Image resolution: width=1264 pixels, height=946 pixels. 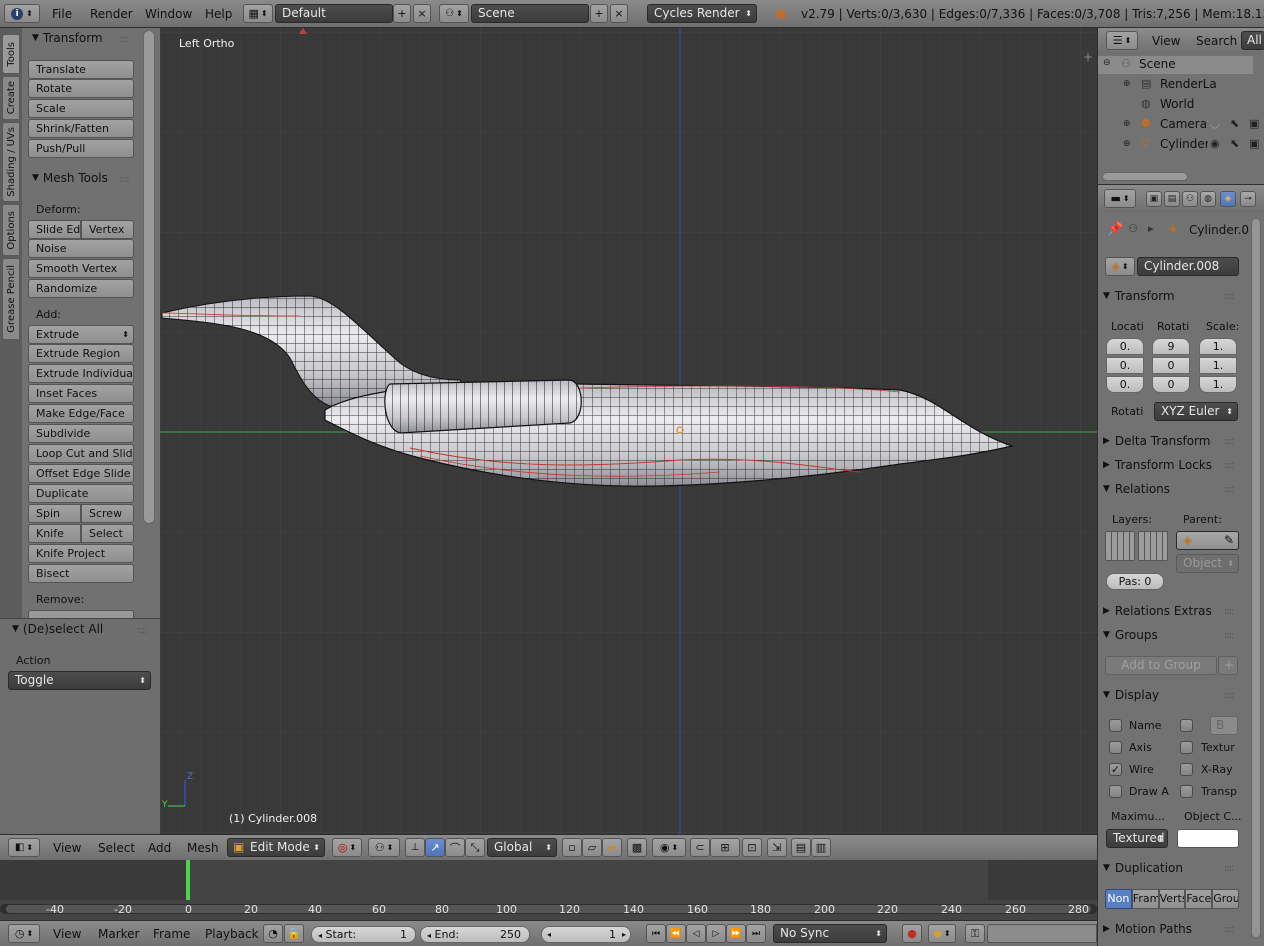 I want to click on object-name-field: Cylinder.008, so click(x=1188, y=266).